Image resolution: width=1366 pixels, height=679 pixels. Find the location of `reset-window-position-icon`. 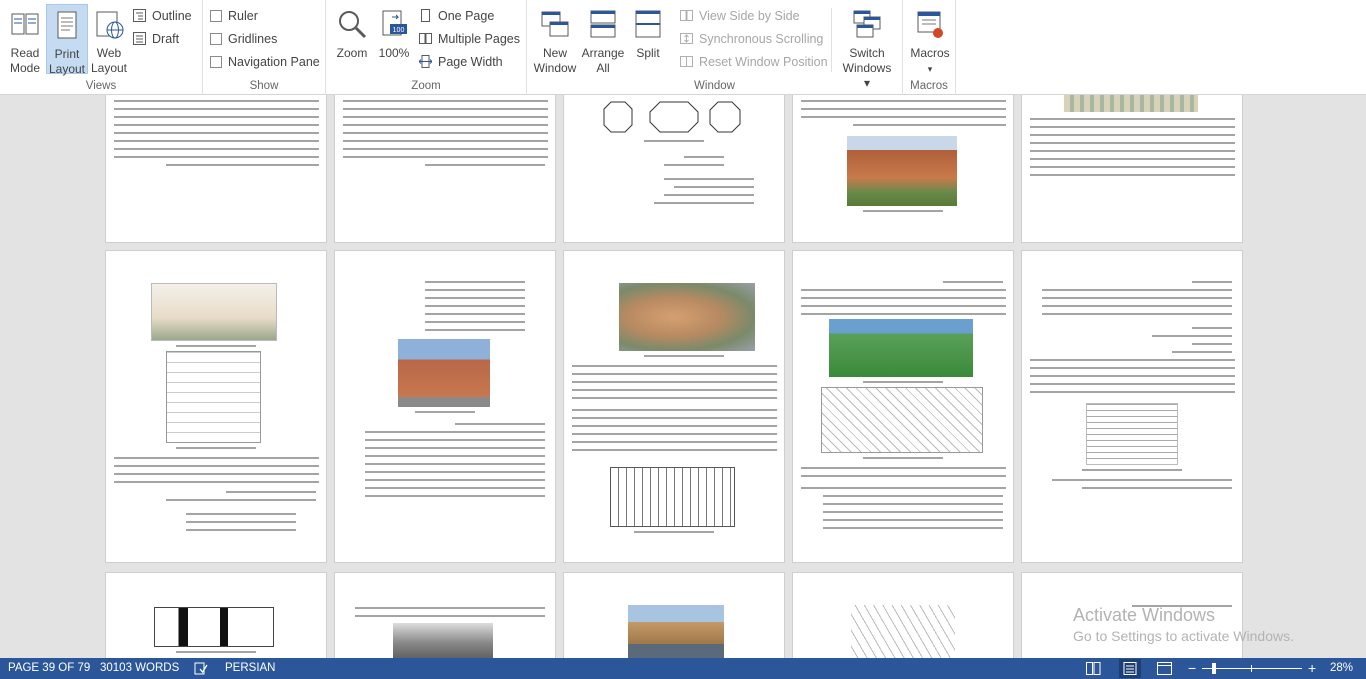

reset-window-position-icon is located at coordinates (686, 61).